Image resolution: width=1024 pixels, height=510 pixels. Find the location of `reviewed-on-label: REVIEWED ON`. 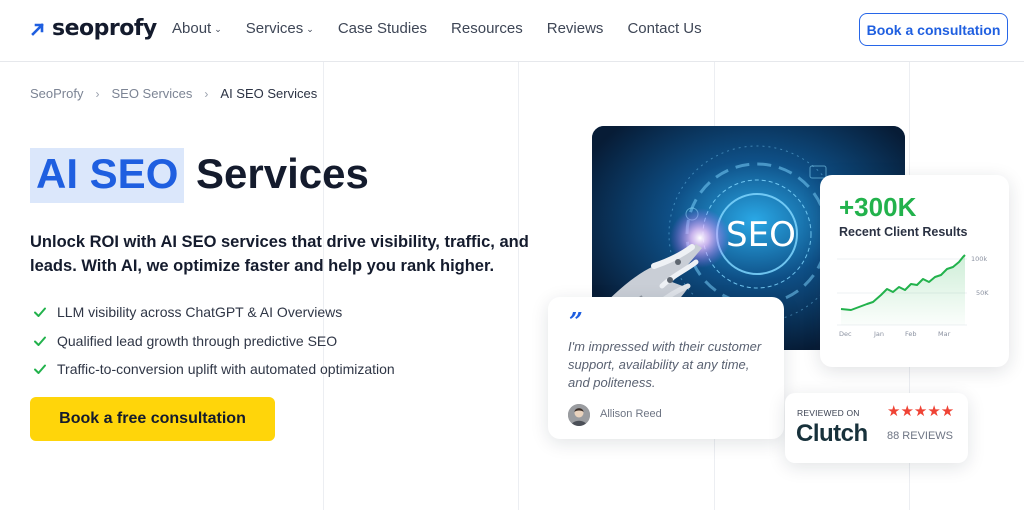

reviewed-on-label: REVIEWED ON is located at coordinates (828, 413).